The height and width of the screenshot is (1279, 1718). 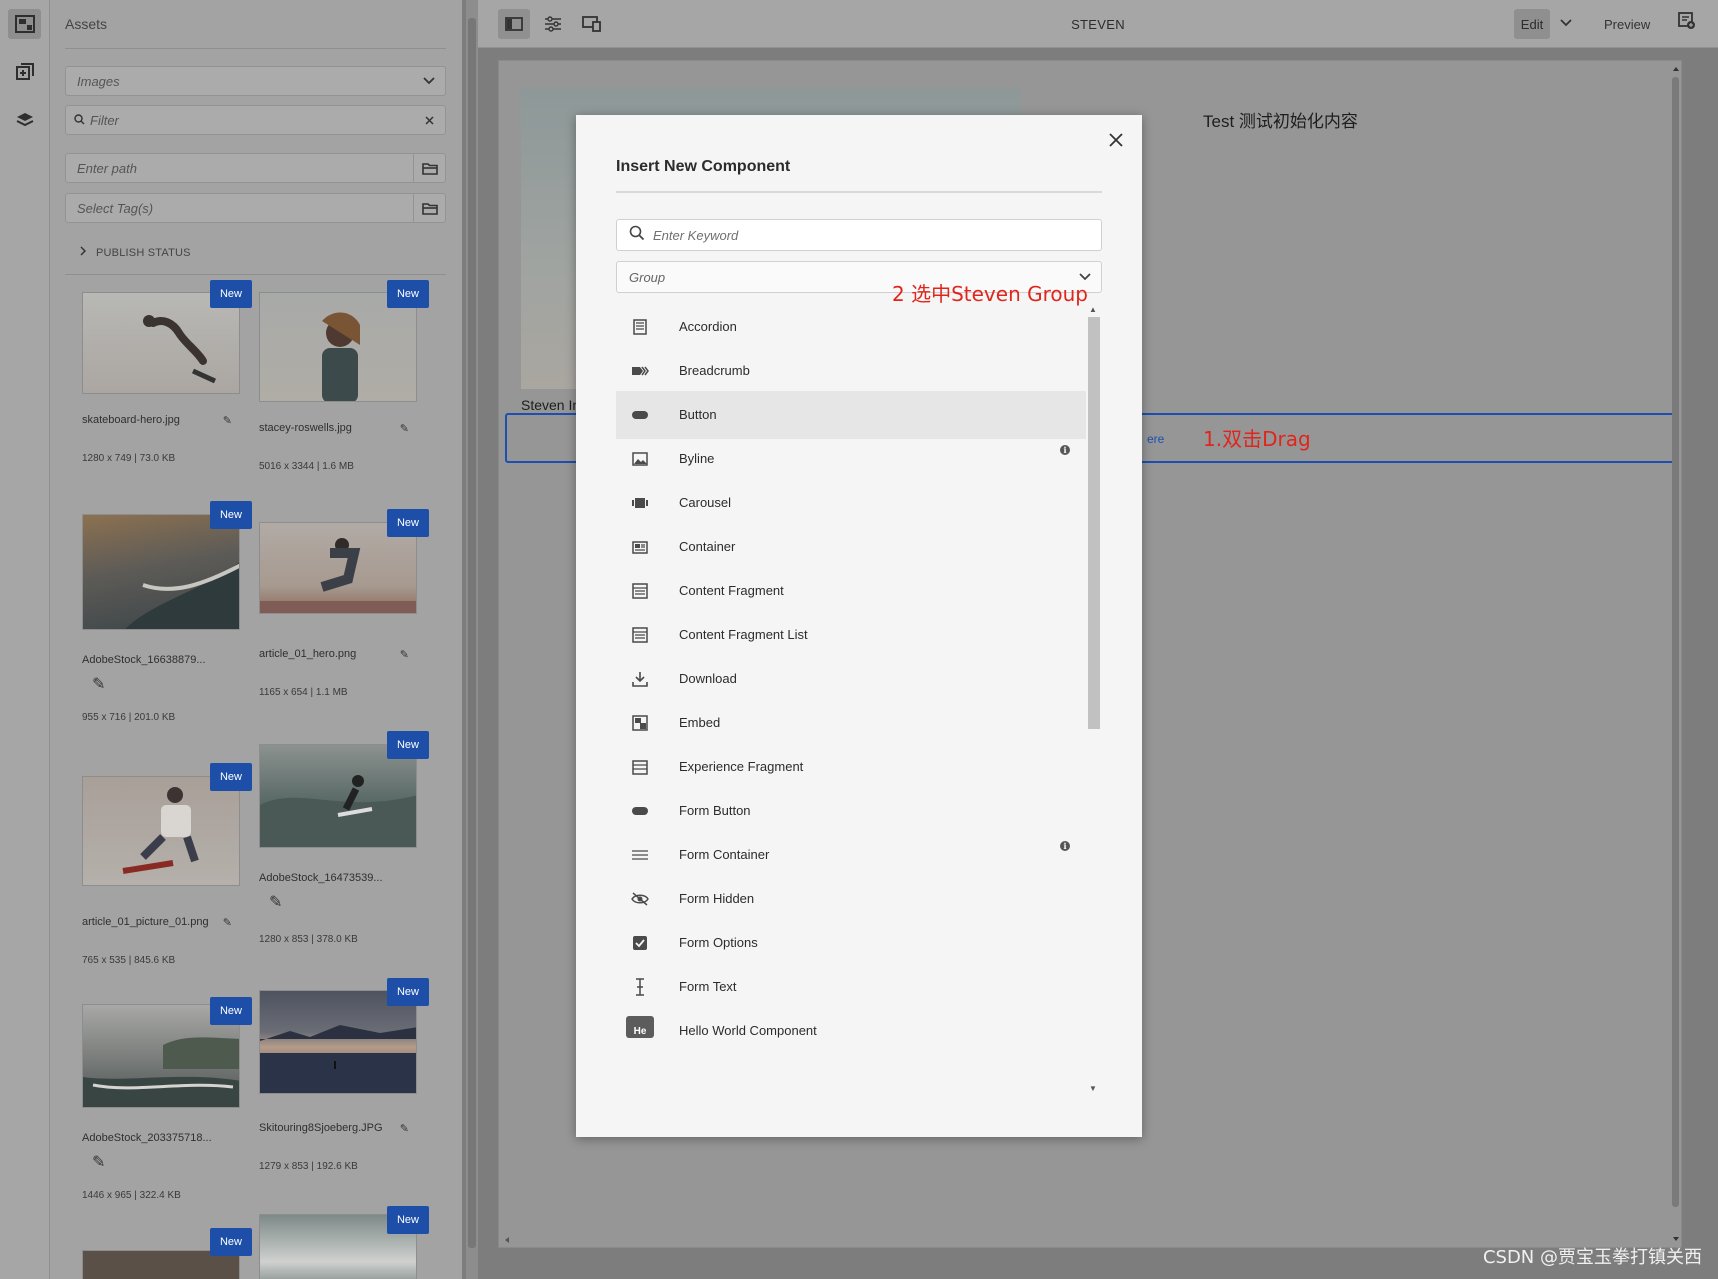 I want to click on page-text: Test 测试初始化内容, so click(x=1280, y=119).